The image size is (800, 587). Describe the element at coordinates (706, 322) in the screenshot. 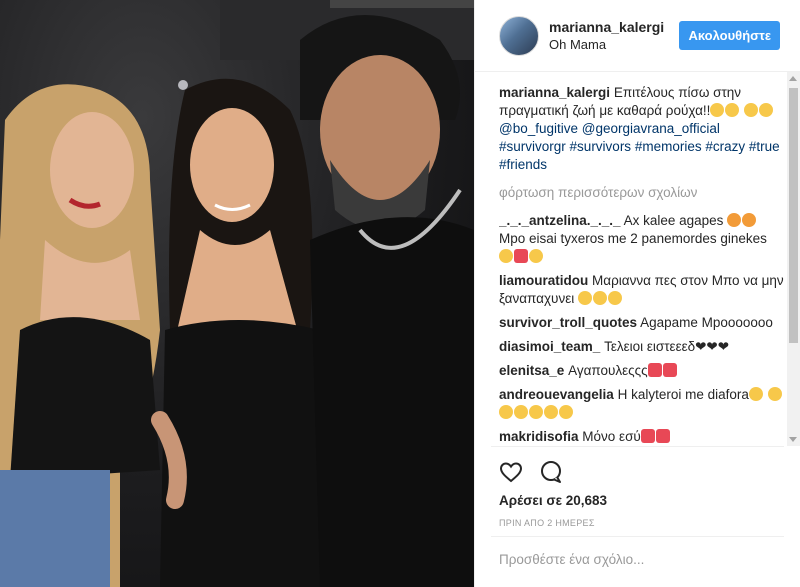

I see `comment-text: Agapame Mpooooooo` at that location.